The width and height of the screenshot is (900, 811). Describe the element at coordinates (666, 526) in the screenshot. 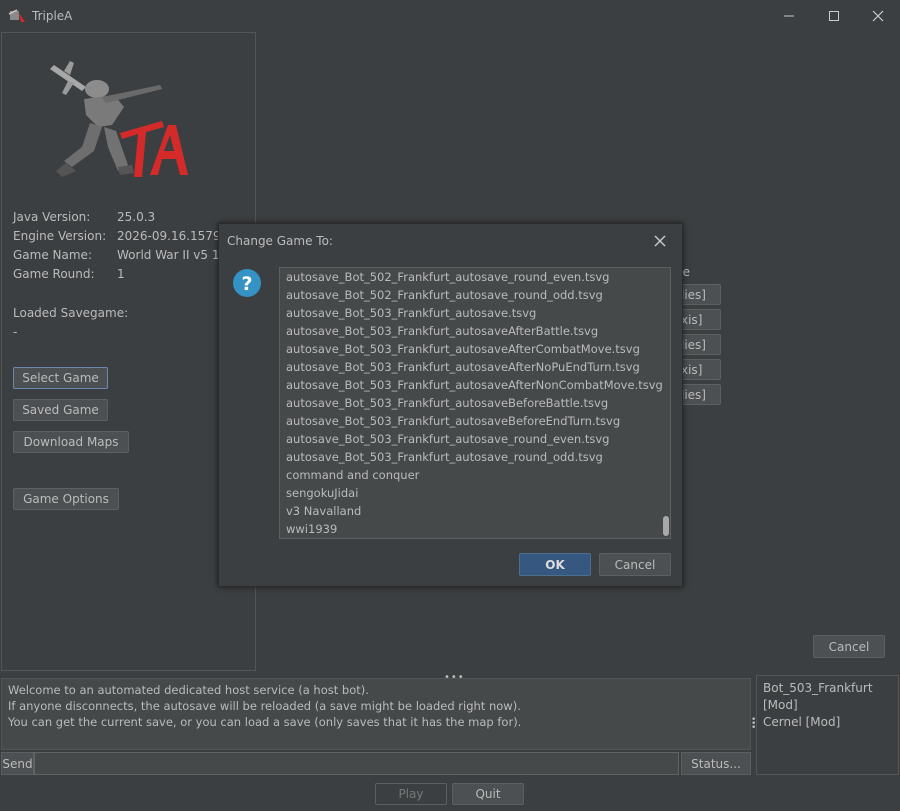

I see `list-scrollbar-thumb` at that location.